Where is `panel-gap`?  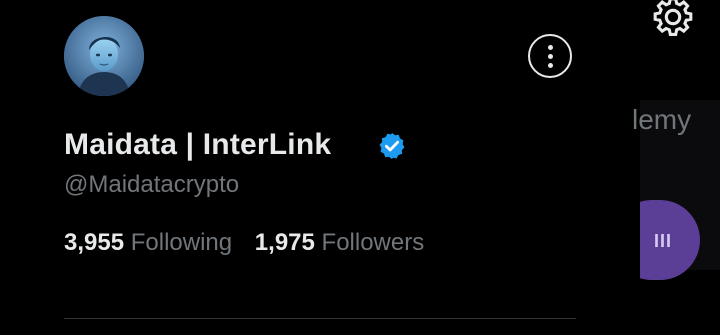 panel-gap is located at coordinates (626, 240).